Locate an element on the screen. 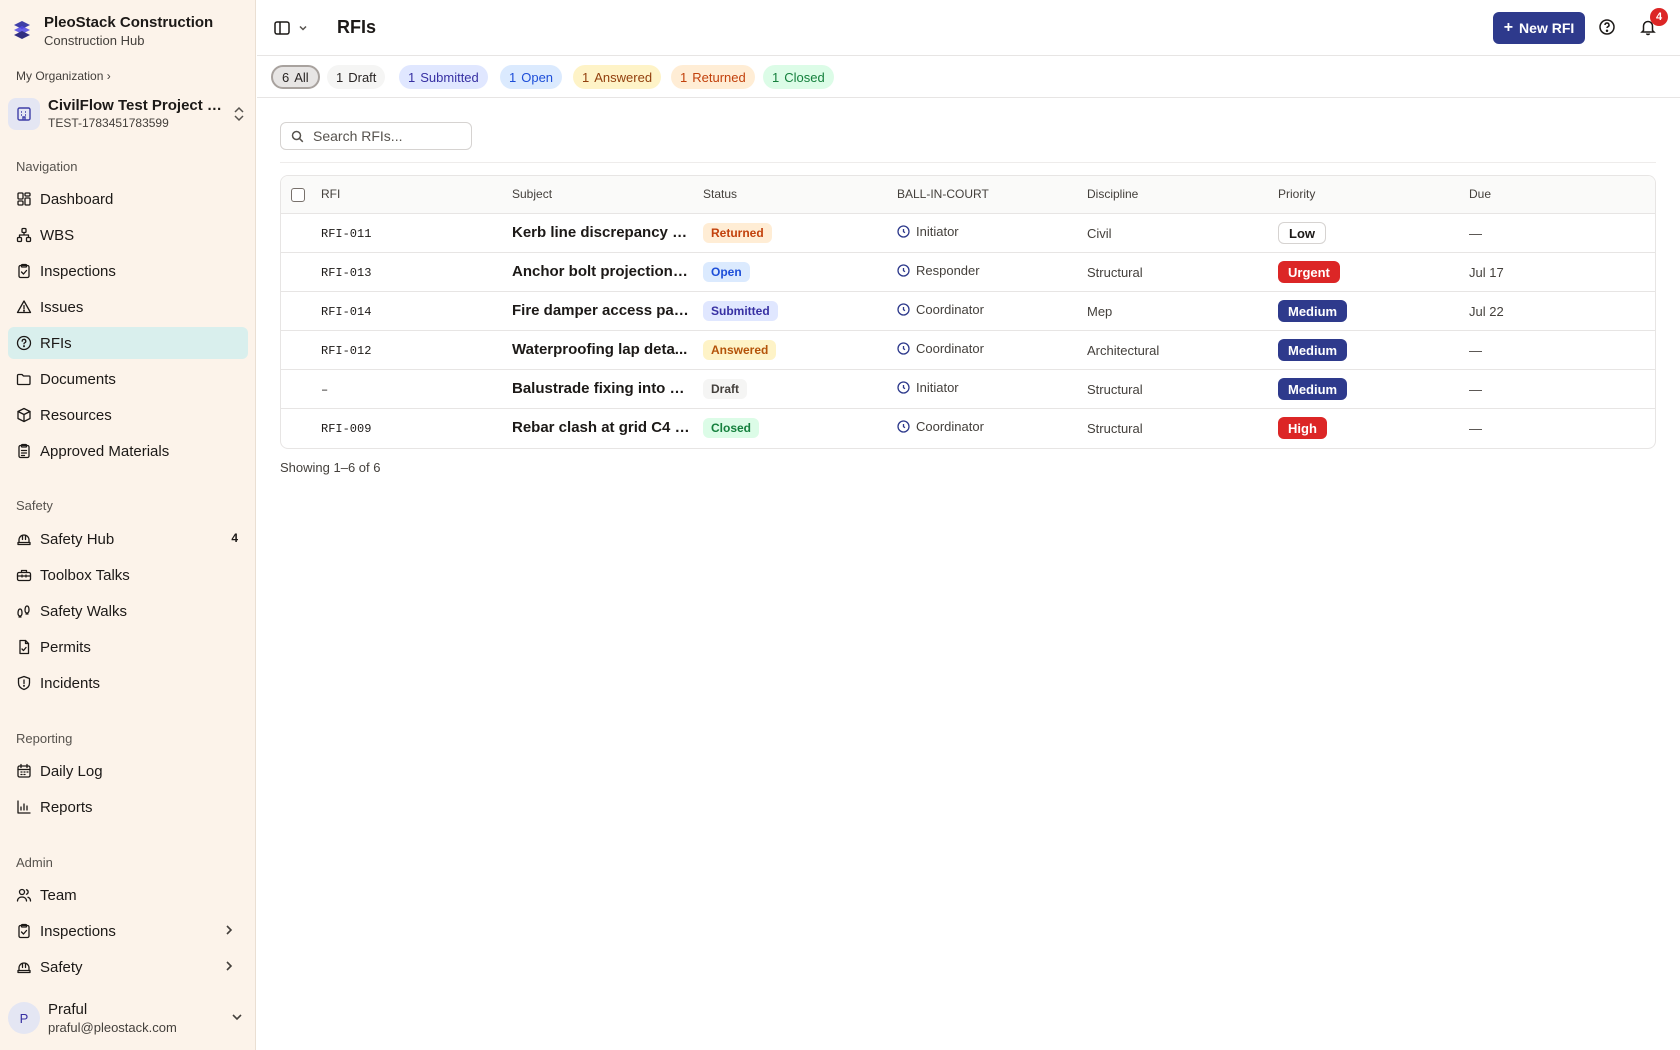 The height and width of the screenshot is (1050, 1680). sidebar-item-label: Reports is located at coordinates (66, 807).